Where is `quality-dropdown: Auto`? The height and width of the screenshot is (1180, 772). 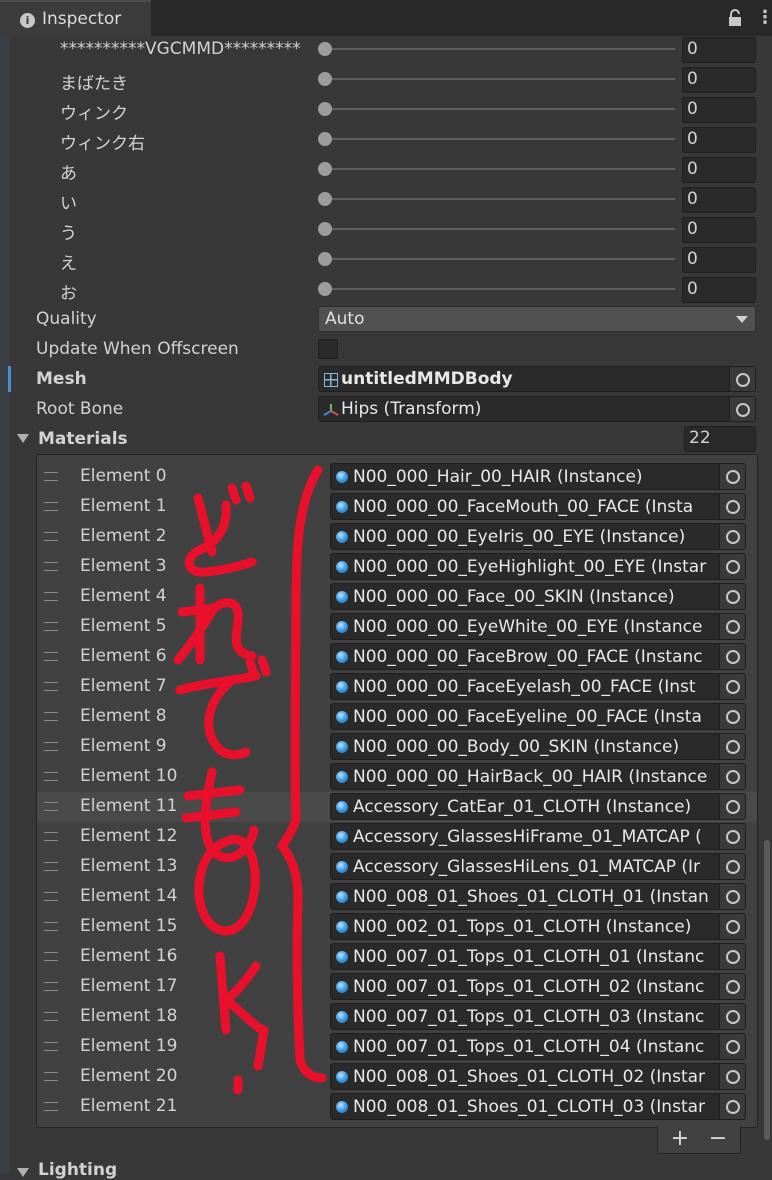
quality-dropdown: Auto is located at coordinates (537, 319).